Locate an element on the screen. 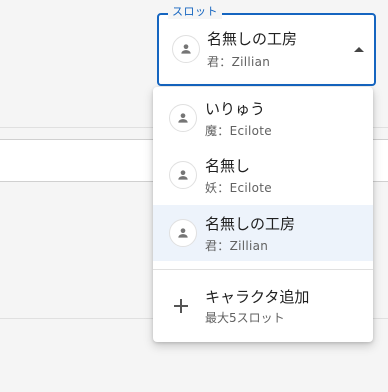  menu-divider is located at coordinates (263, 269).